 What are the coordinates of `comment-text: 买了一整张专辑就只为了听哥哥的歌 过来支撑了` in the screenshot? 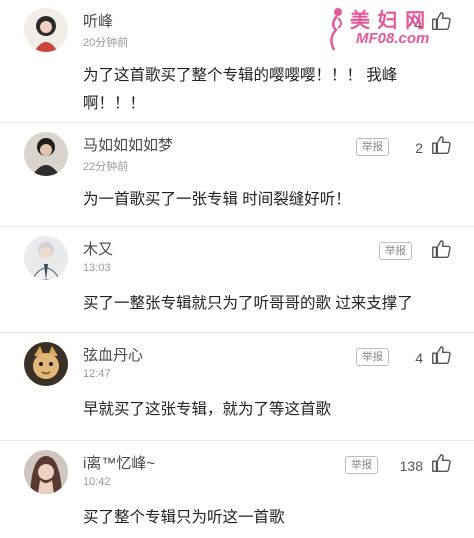 It's located at (248, 303).